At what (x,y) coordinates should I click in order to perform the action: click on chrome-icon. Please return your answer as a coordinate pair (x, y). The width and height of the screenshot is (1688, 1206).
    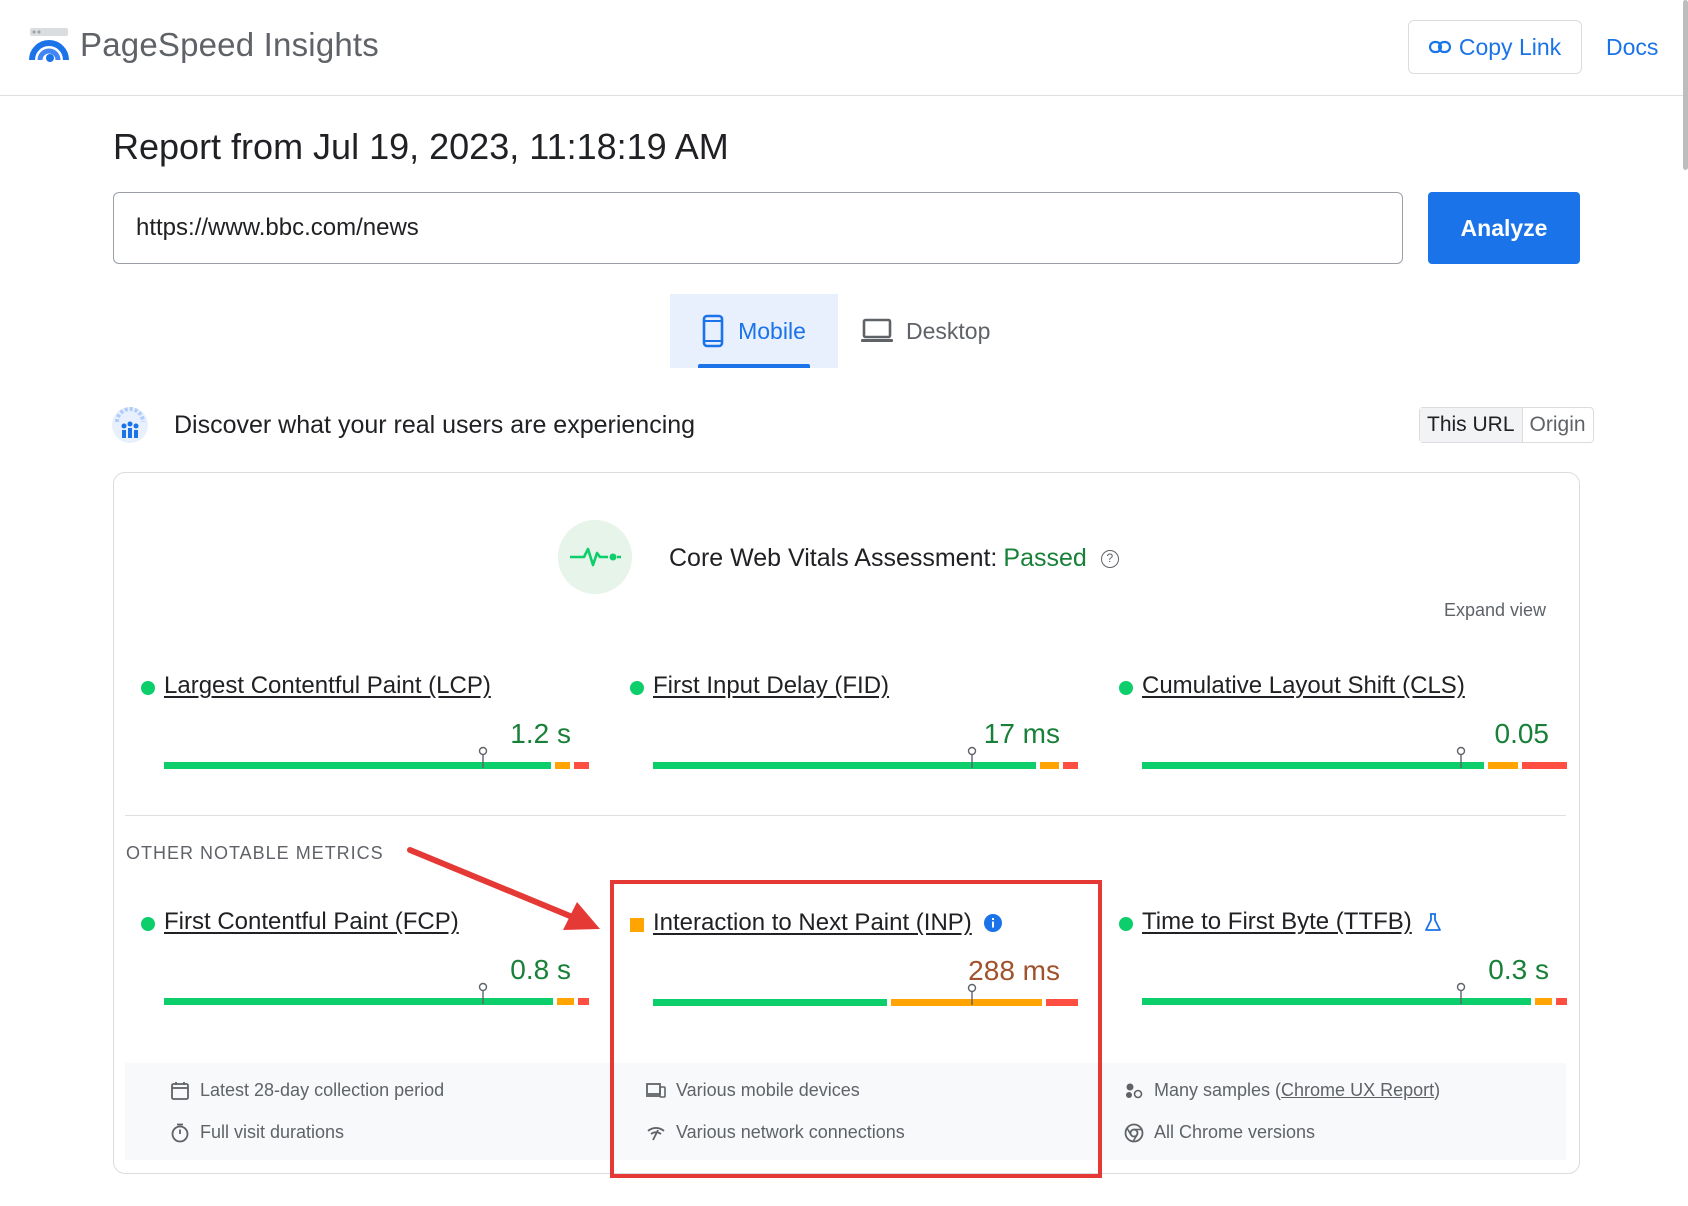
    Looking at the image, I should click on (1134, 1132).